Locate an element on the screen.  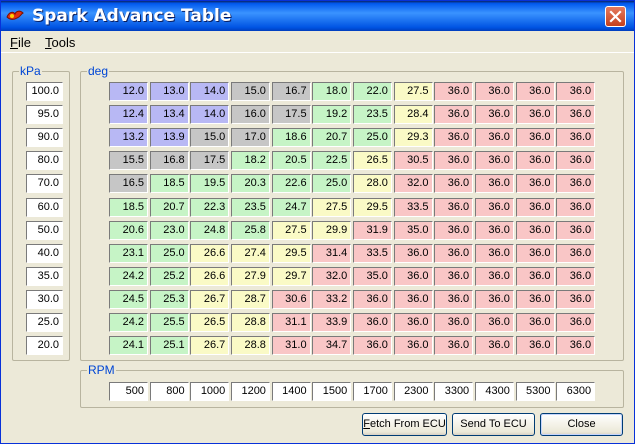
deg-value-cell: 33.2 is located at coordinates (332, 299).